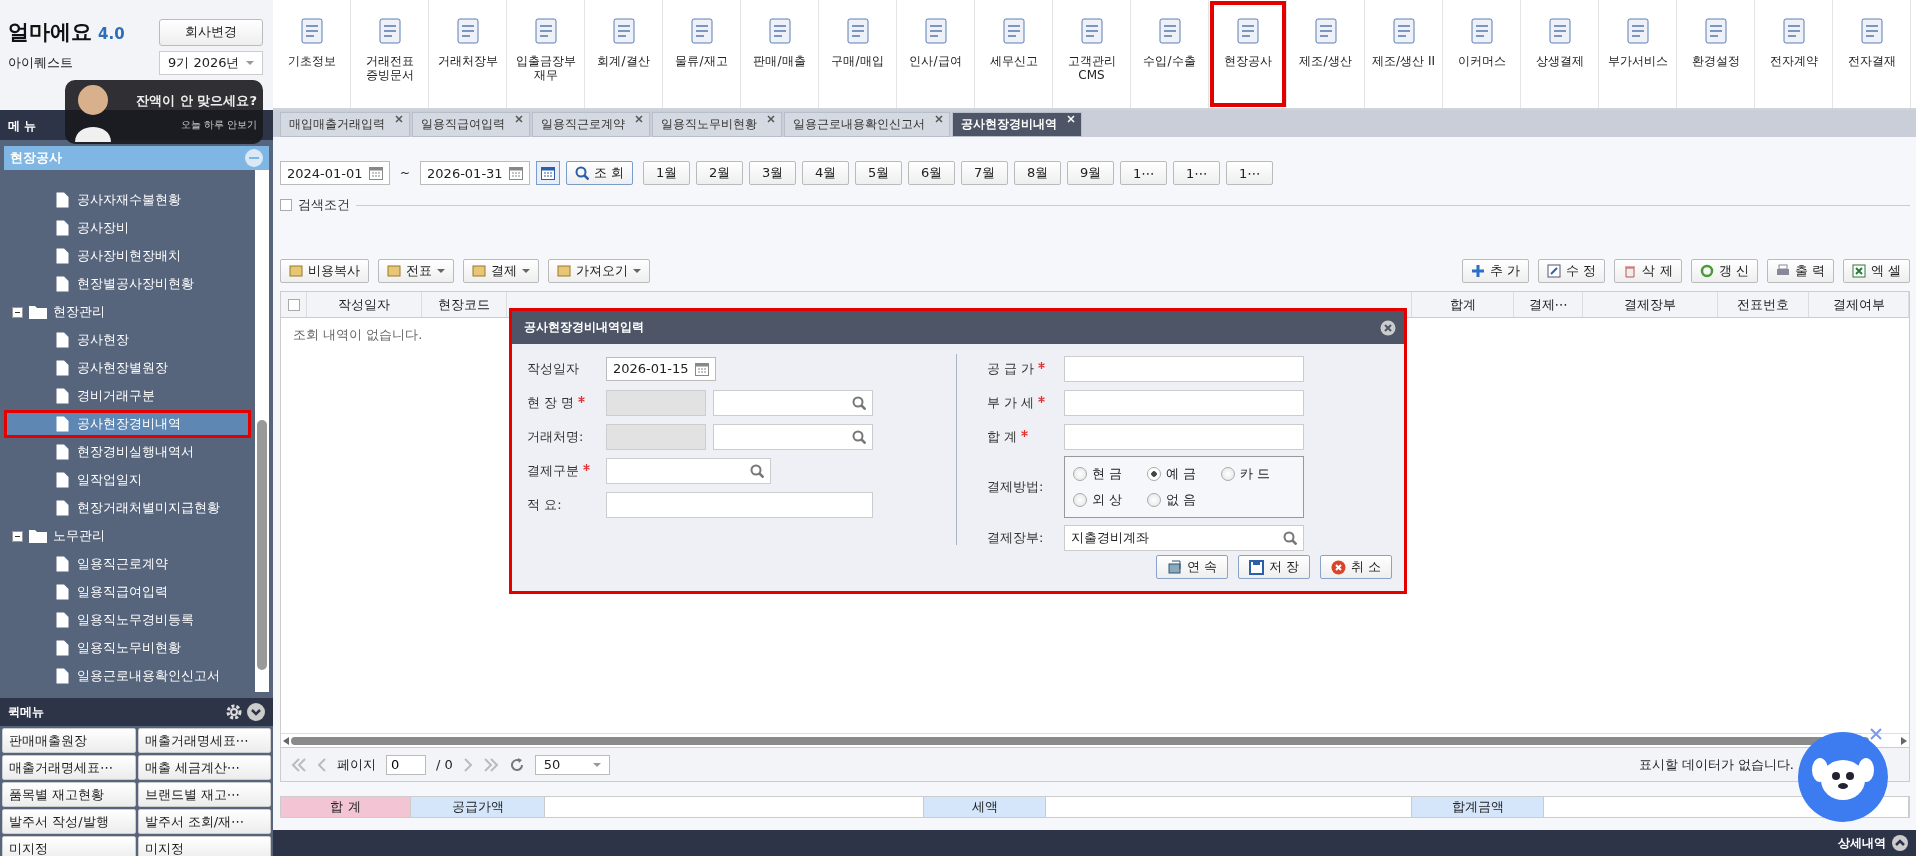 Image resolution: width=1916 pixels, height=856 pixels. Describe the element at coordinates (127, 256) in the screenshot. I see `tree-item: 공사장비현장배치` at that location.